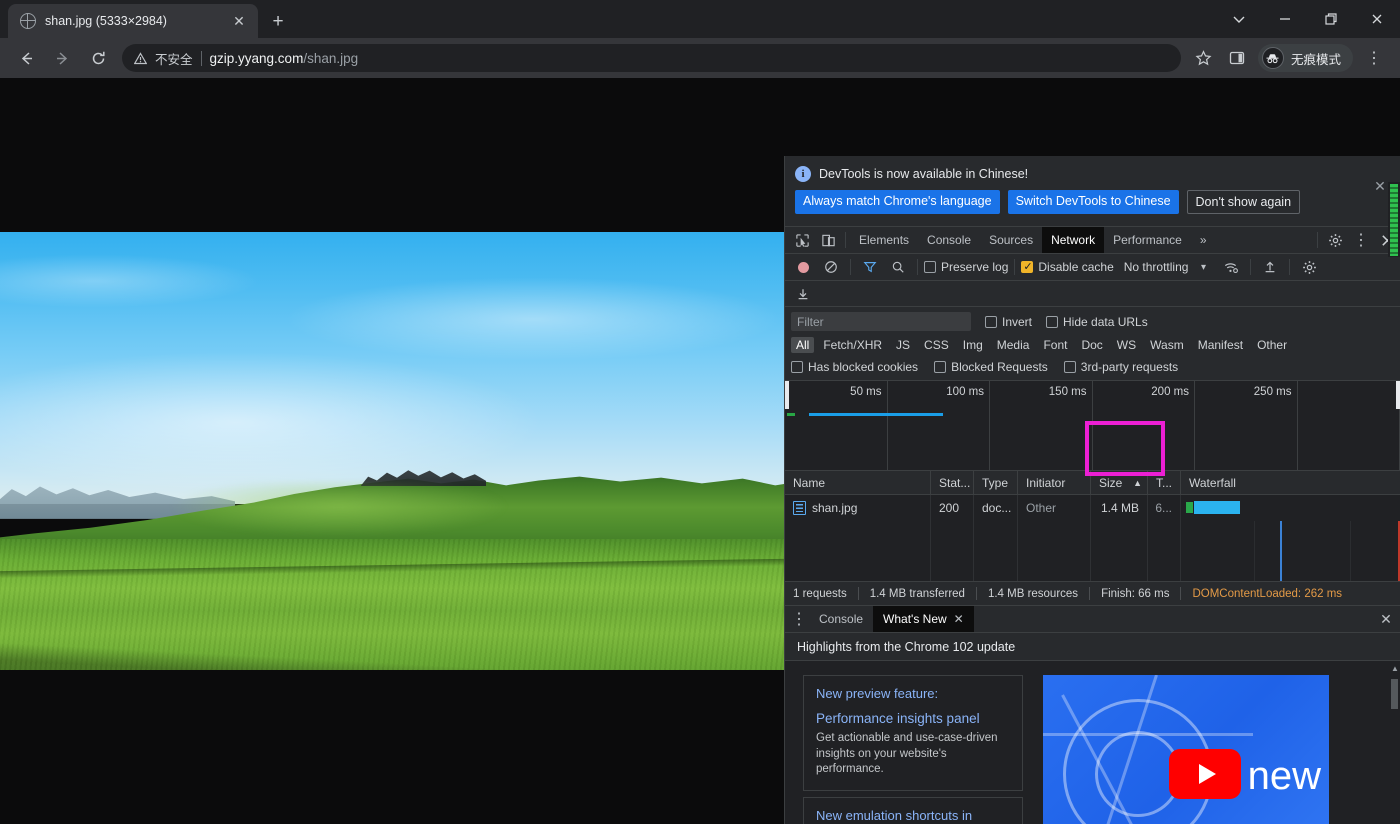 Image resolution: width=1400 pixels, height=824 pixels. Describe the element at coordinates (98, 58) in the screenshot. I see `reload-icon` at that location.